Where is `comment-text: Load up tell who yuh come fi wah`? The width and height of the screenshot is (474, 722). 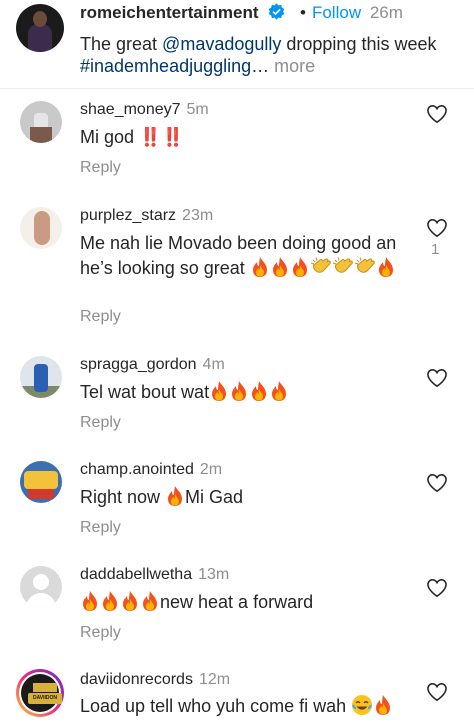 comment-text: Load up tell who yuh come fi wah is located at coordinates (250, 706).